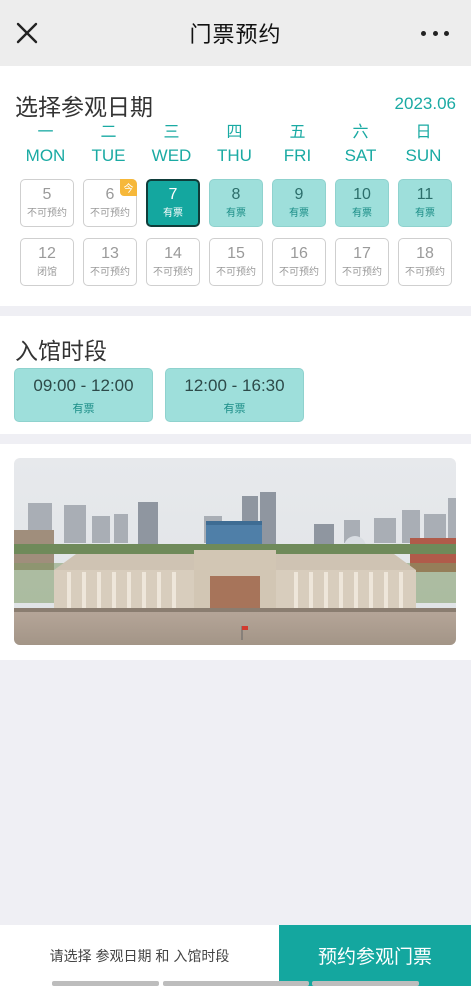 This screenshot has height=986, width=471. Describe the element at coordinates (47, 262) in the screenshot. I see `day-cell-12: 12 闭馆` at that location.